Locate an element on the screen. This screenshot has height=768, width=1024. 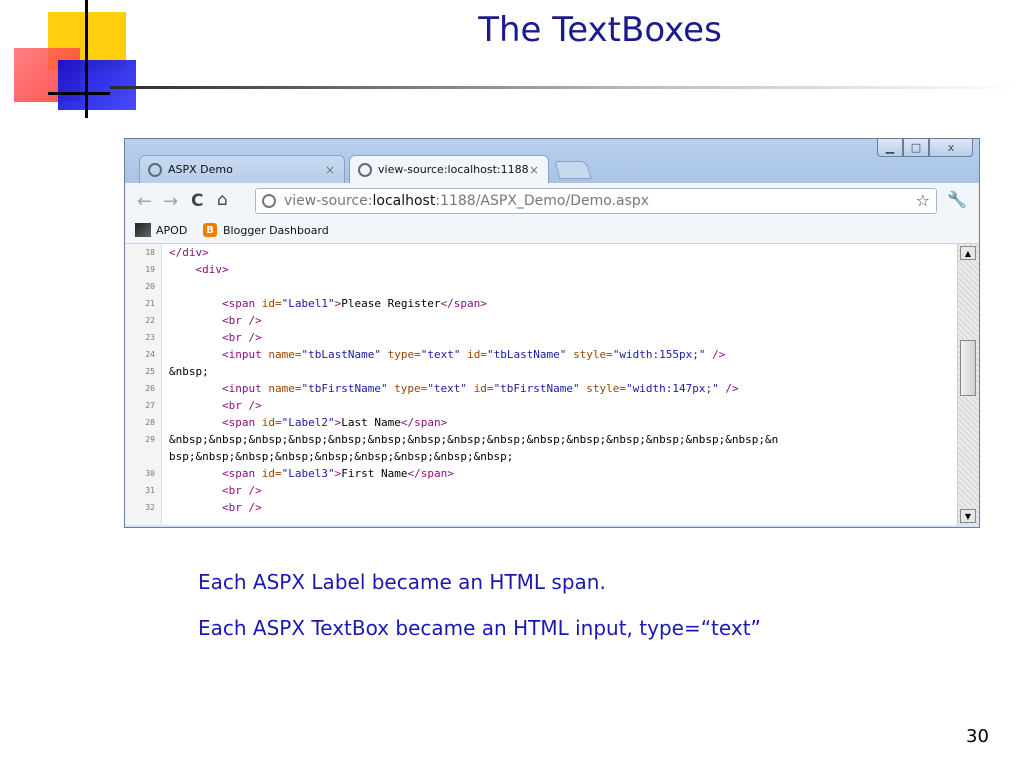
source-line: 18 </div> is located at coordinates (541, 252).